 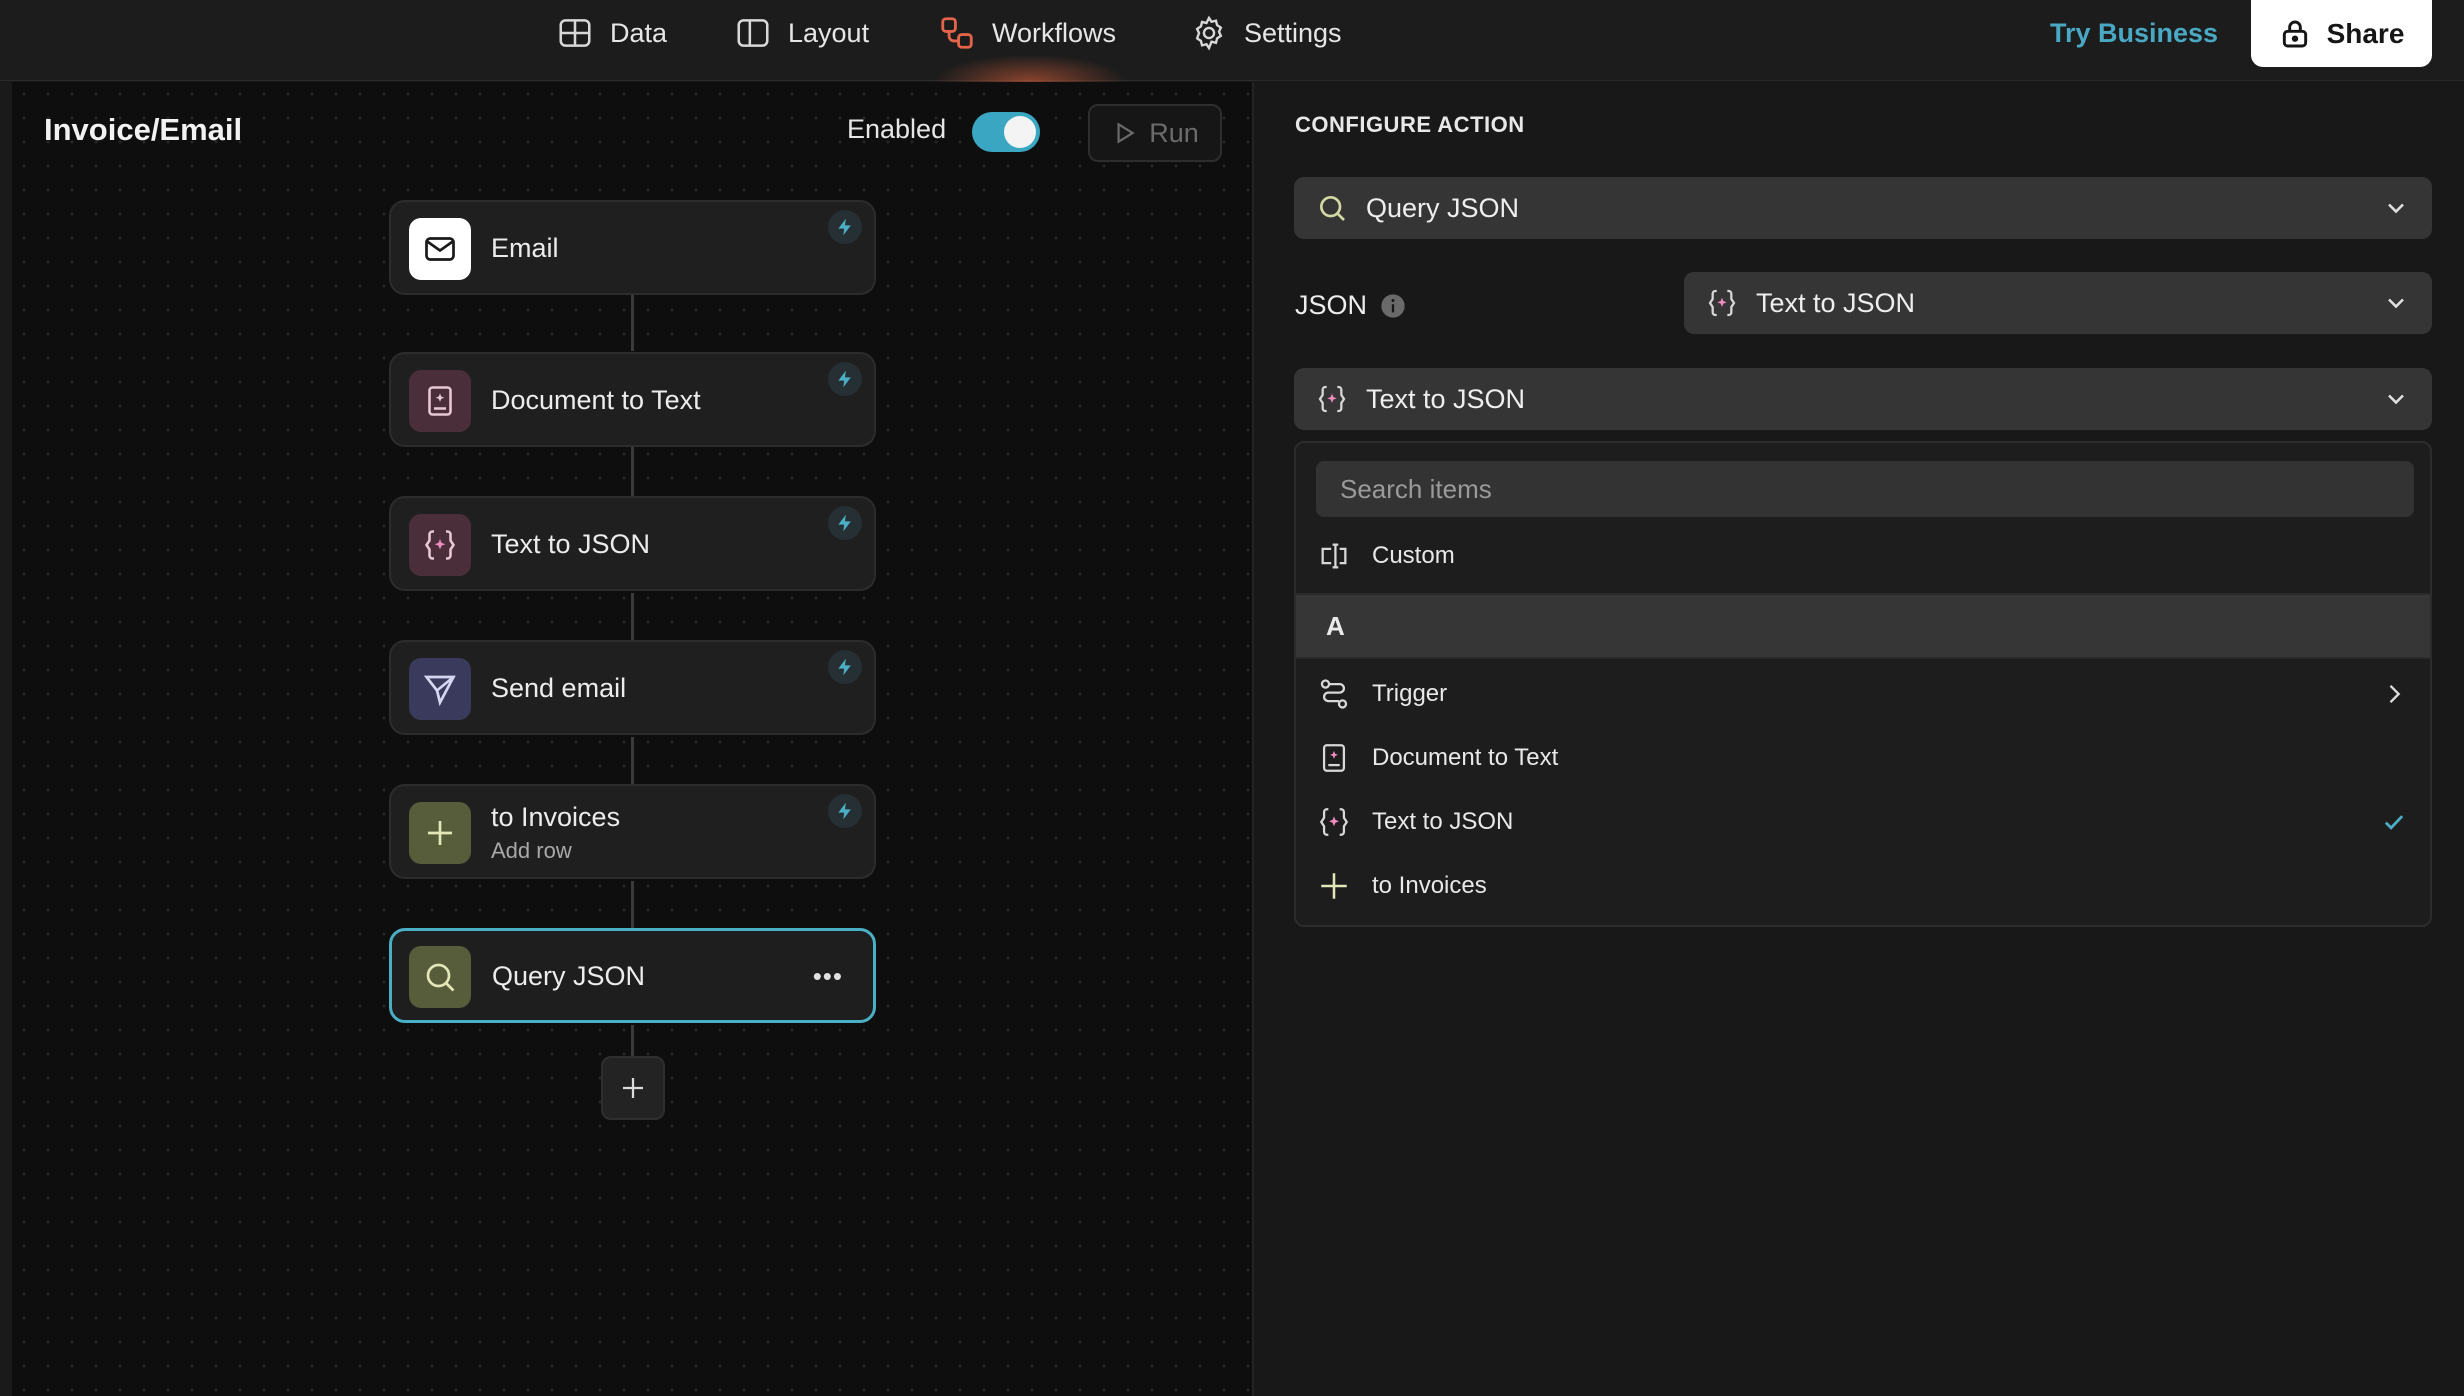 What do you see at coordinates (1054, 32) in the screenshot?
I see `nav-workflows-label: Workflows` at bounding box center [1054, 32].